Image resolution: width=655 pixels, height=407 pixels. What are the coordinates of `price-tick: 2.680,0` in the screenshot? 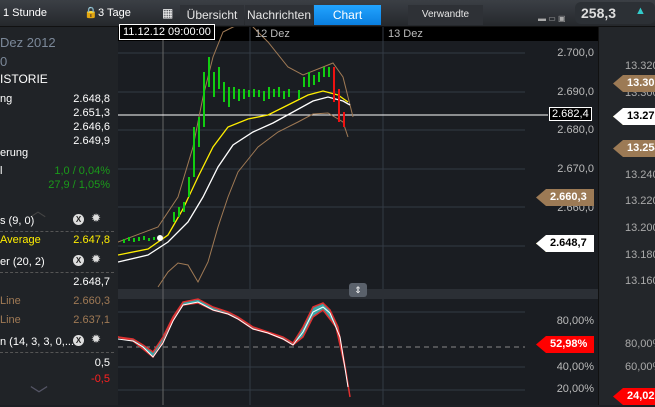 It's located at (575, 130).